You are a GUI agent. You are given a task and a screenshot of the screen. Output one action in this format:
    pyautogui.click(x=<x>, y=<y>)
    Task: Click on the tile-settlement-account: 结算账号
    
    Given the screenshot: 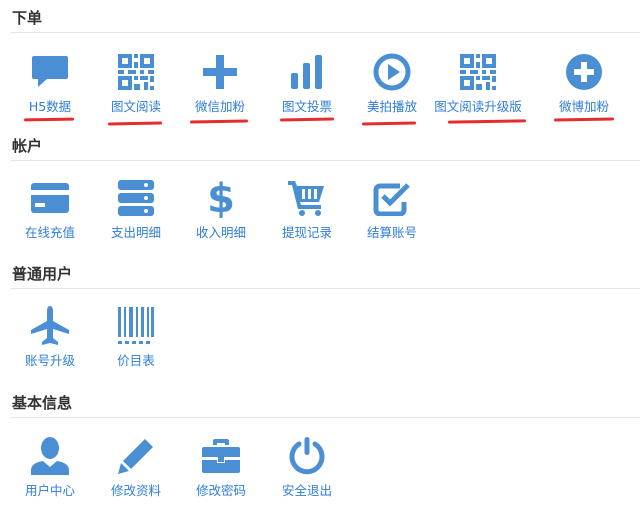 What is the action you would take?
    pyautogui.click(x=392, y=213)
    